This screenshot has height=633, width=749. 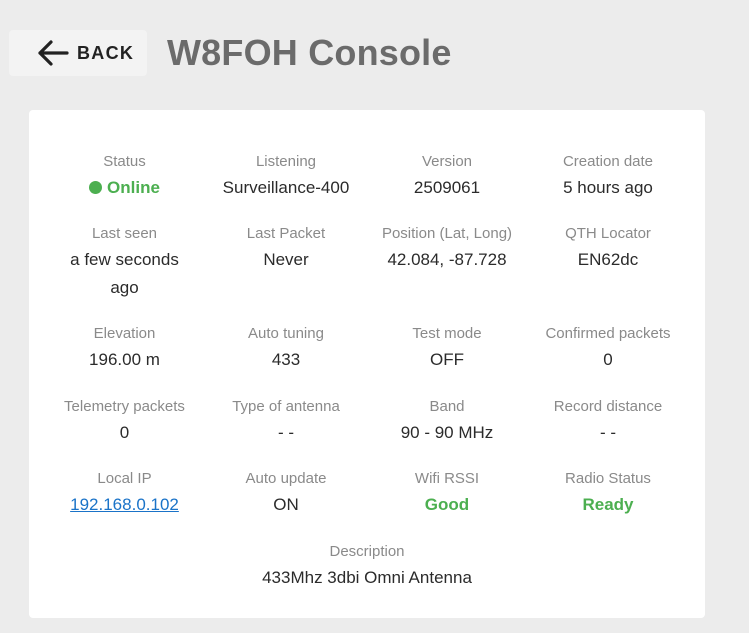 I want to click on local-ip-link: 192.168.0.102, so click(x=124, y=504).